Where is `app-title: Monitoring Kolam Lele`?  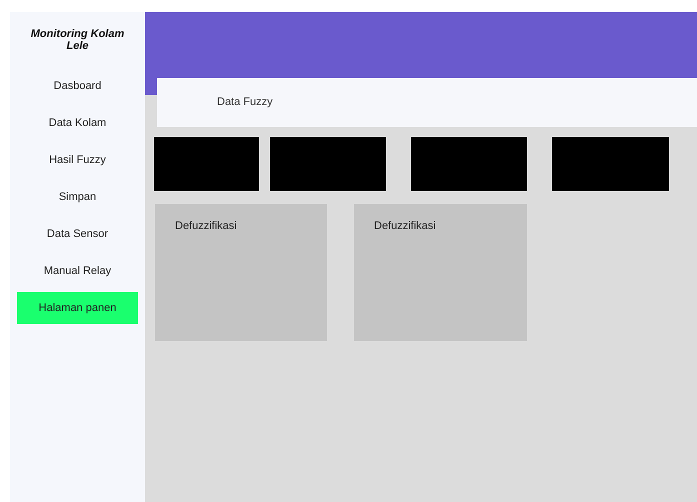
app-title: Monitoring Kolam Lele is located at coordinates (78, 40).